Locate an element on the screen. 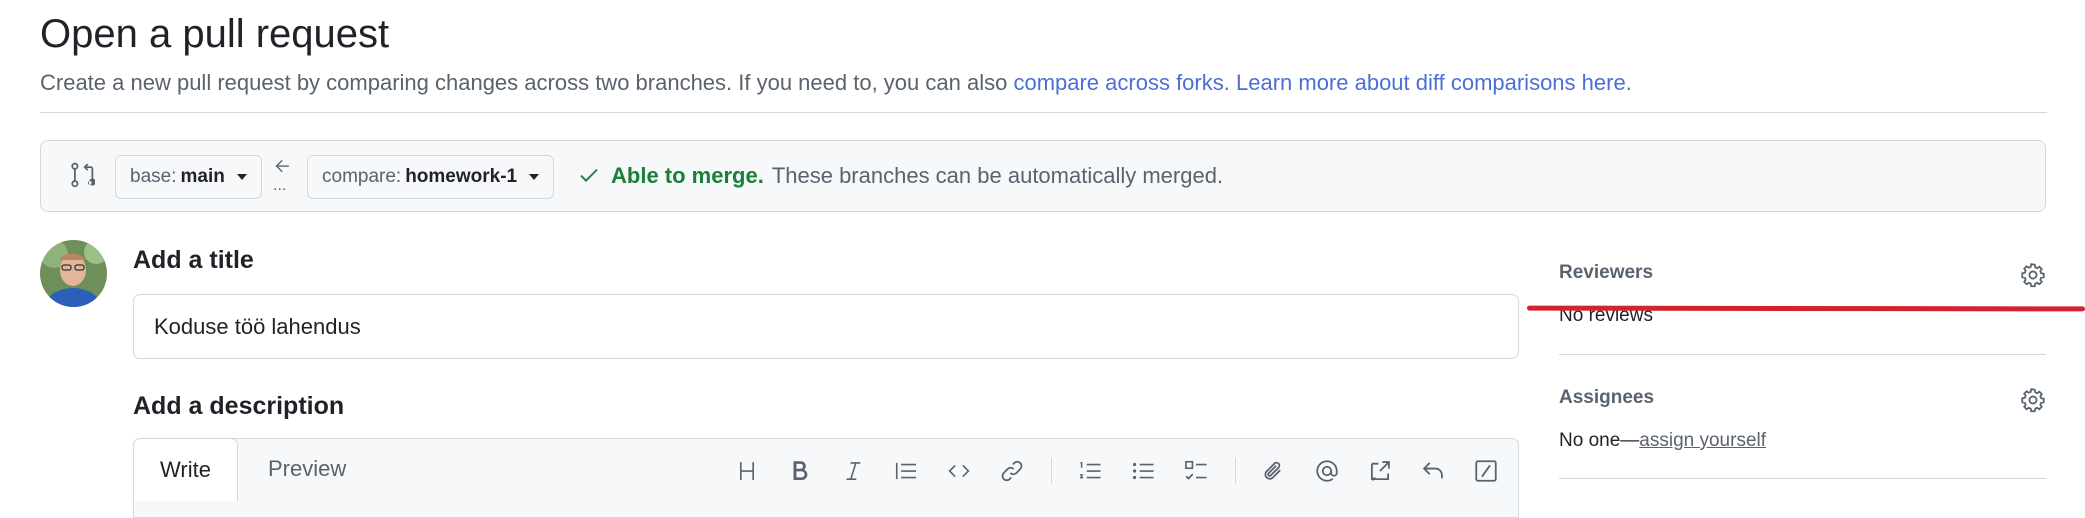 The width and height of the screenshot is (2085, 518). slash-command-icon is located at coordinates (1486, 471).